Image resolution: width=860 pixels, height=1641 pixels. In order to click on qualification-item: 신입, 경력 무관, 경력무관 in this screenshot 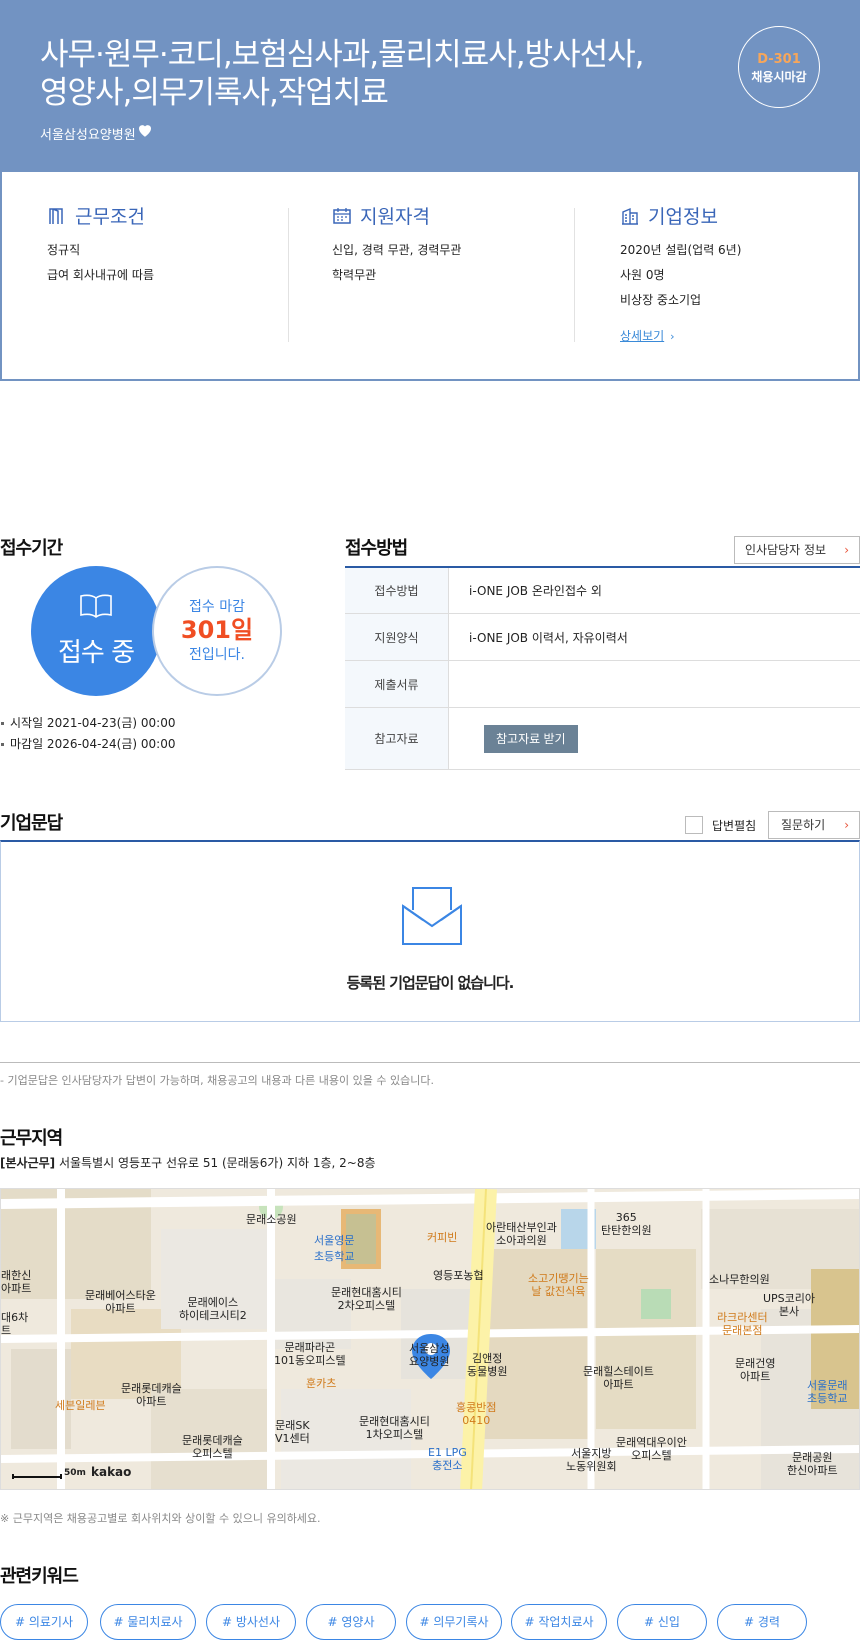, I will do `click(397, 250)`.